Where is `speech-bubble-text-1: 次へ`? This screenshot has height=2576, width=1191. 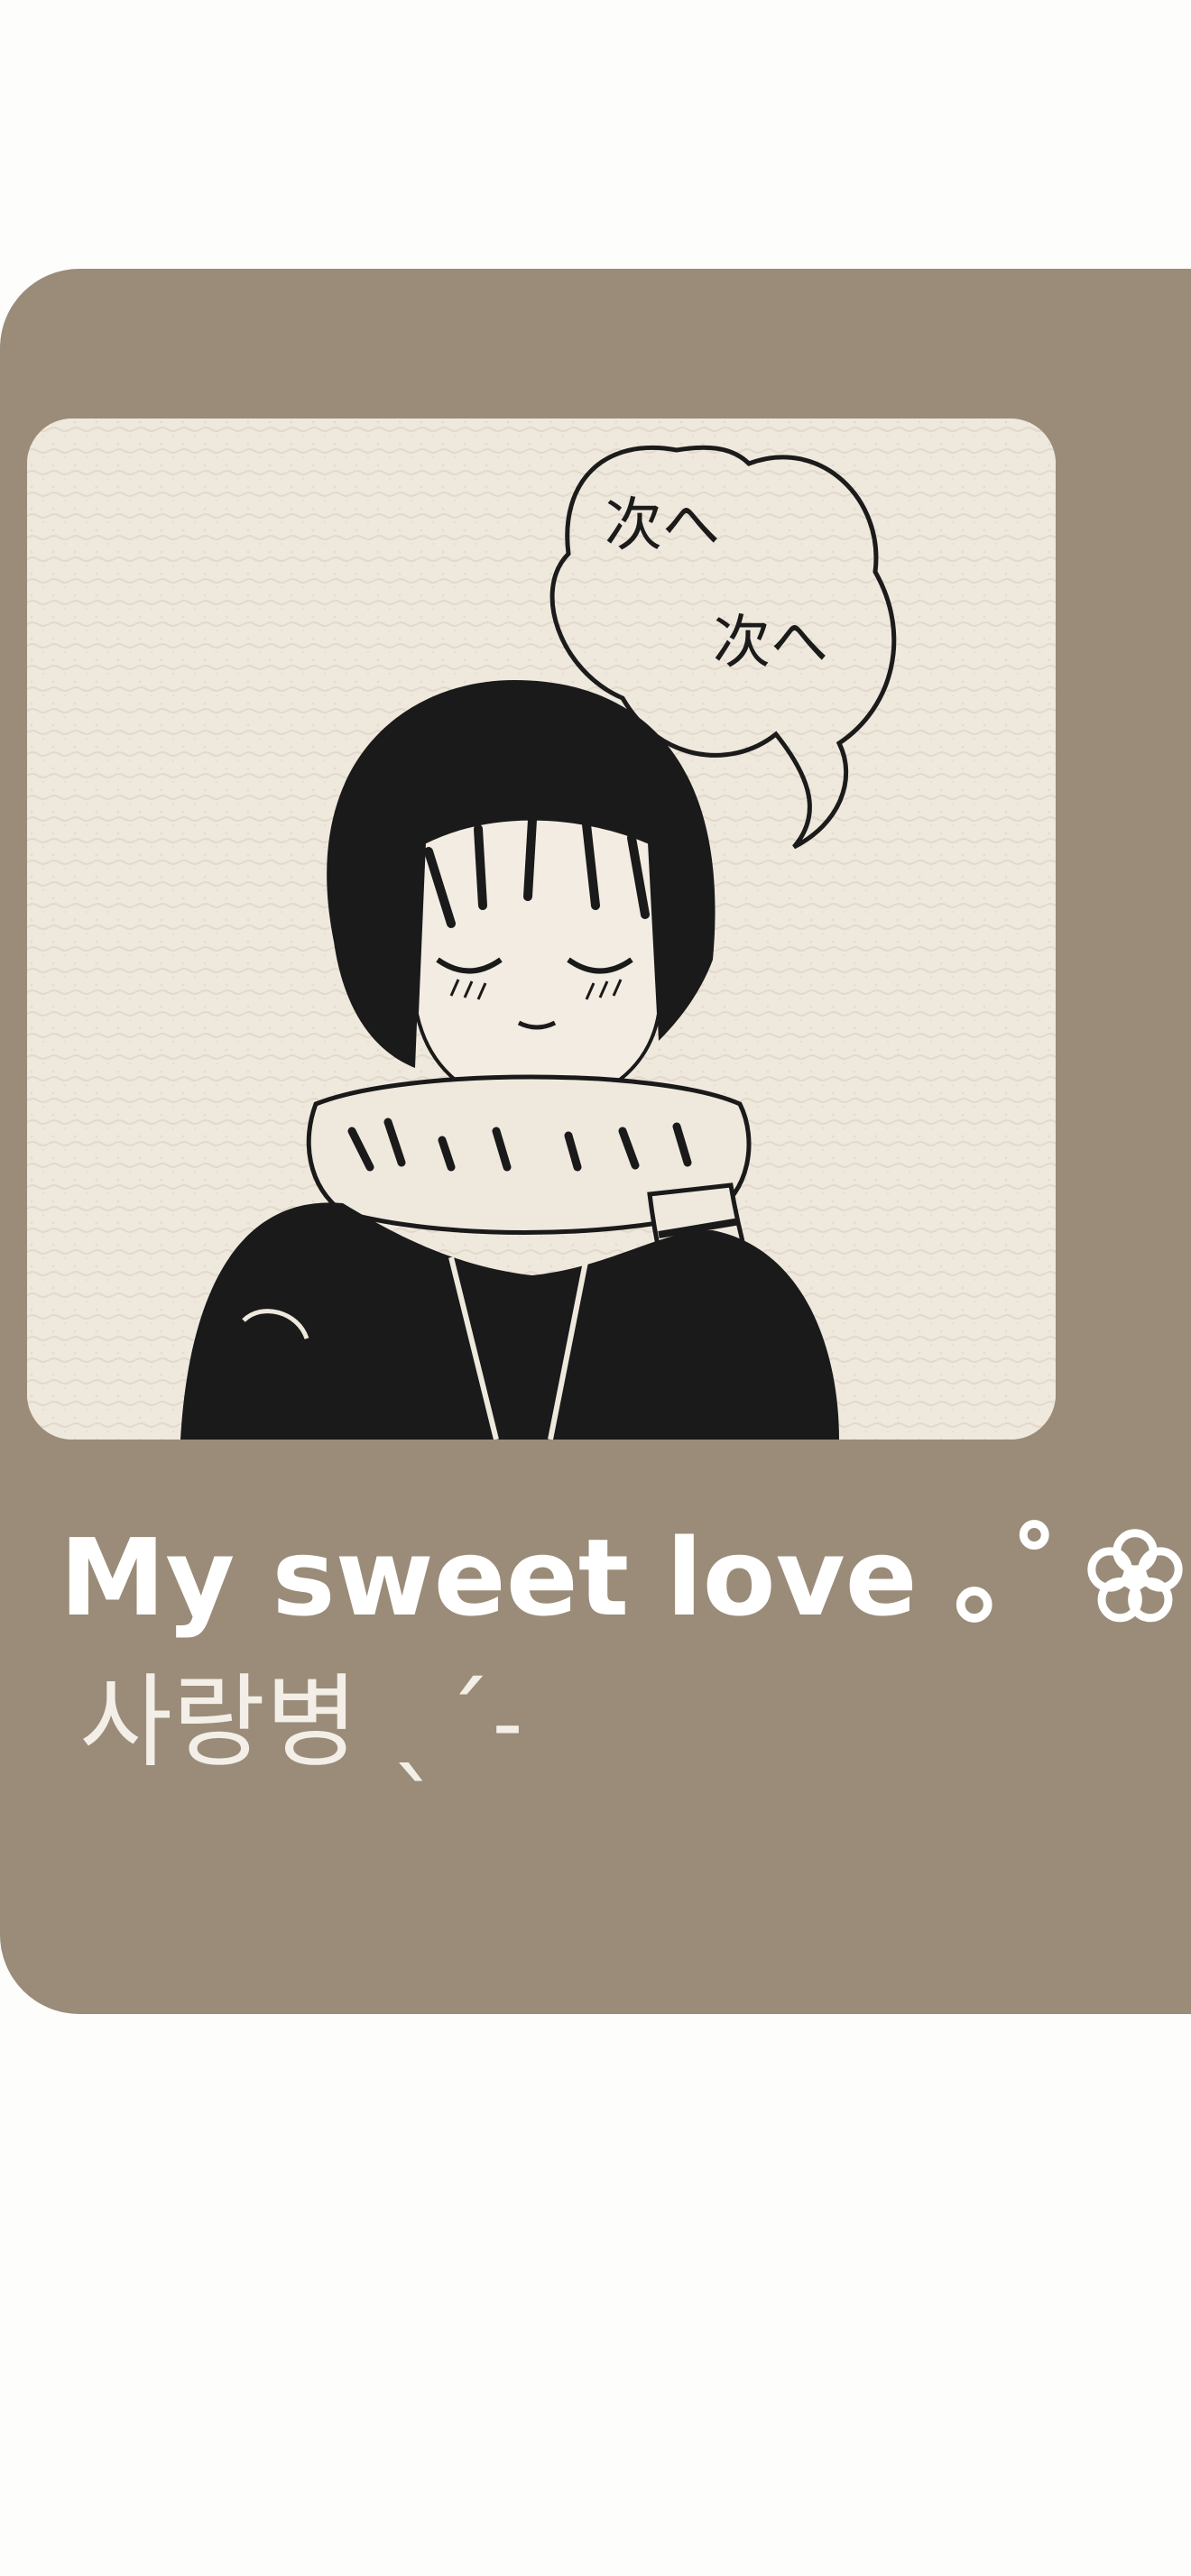
speech-bubble-text-1: 次へ is located at coordinates (662, 526).